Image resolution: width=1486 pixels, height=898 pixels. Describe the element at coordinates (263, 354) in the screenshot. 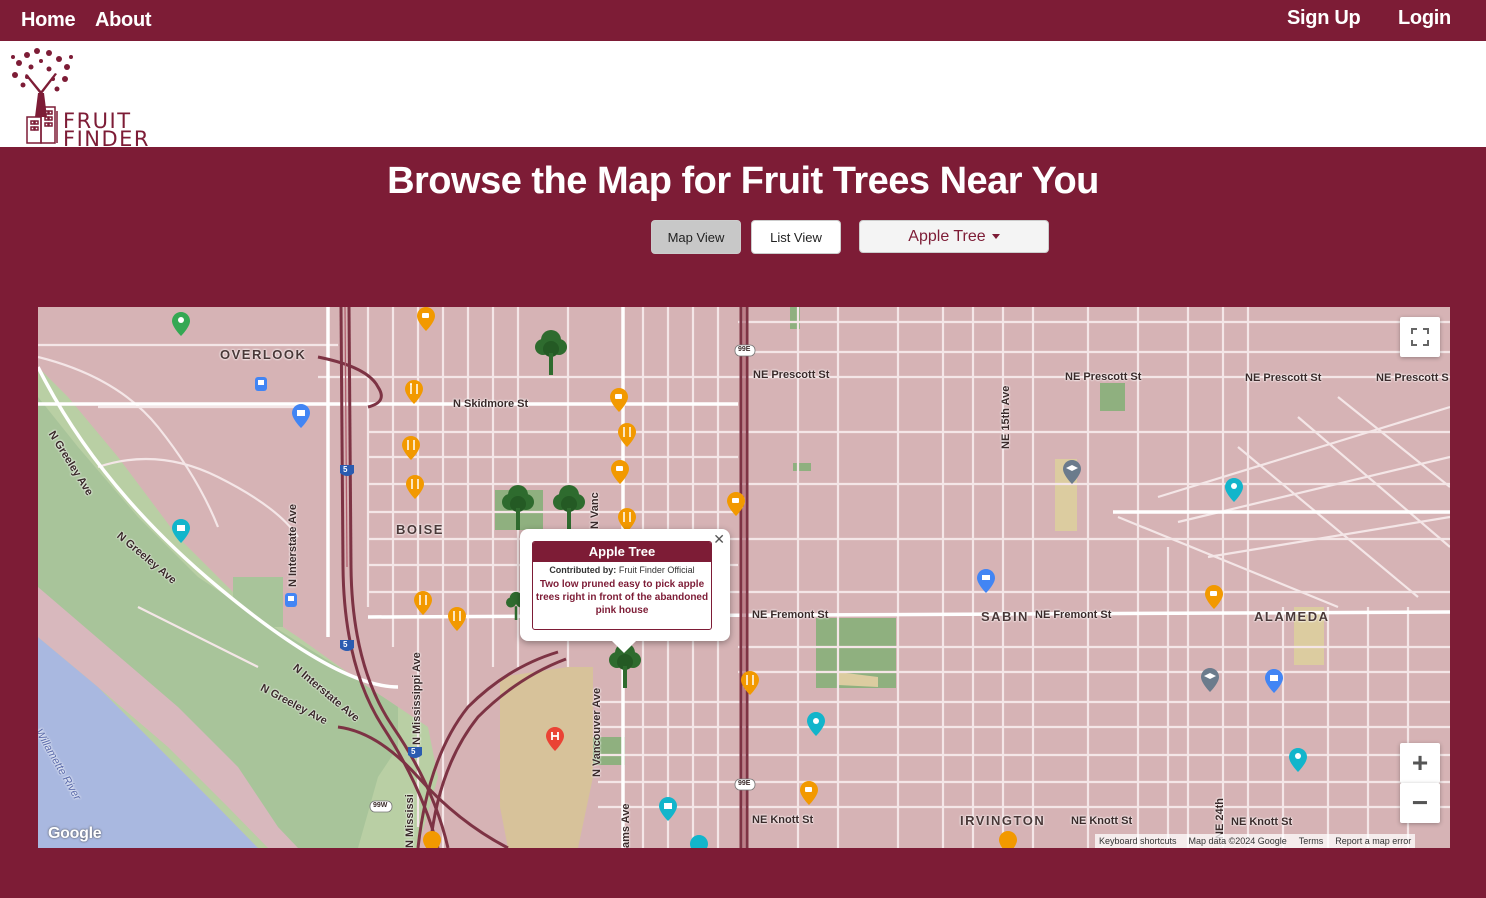

I see `neighborhood-label: OVERLOOK` at that location.